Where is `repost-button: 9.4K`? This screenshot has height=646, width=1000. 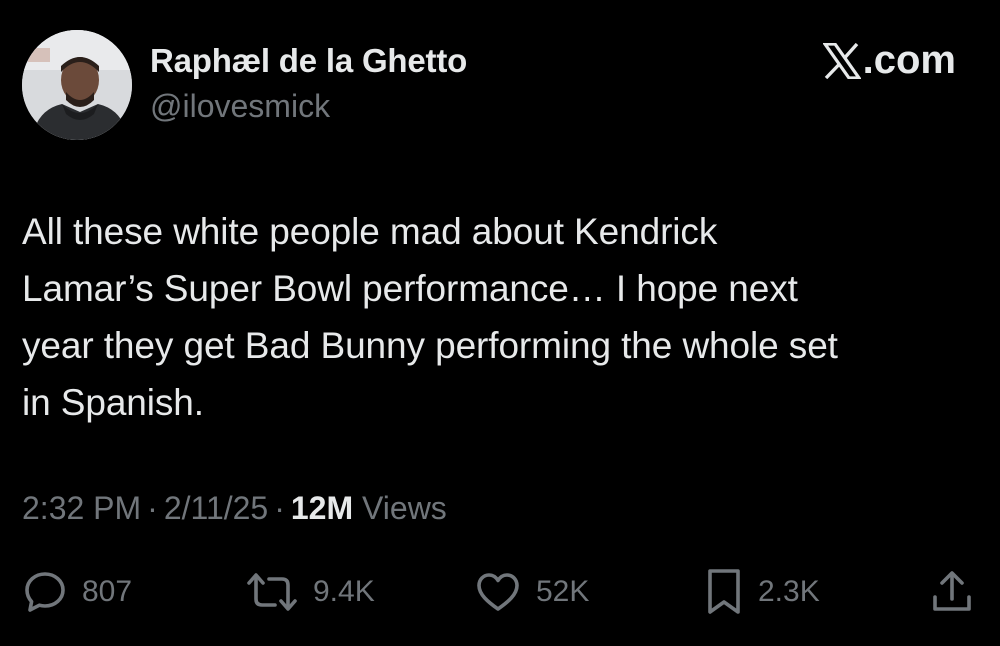 repost-button: 9.4K is located at coordinates (310, 592).